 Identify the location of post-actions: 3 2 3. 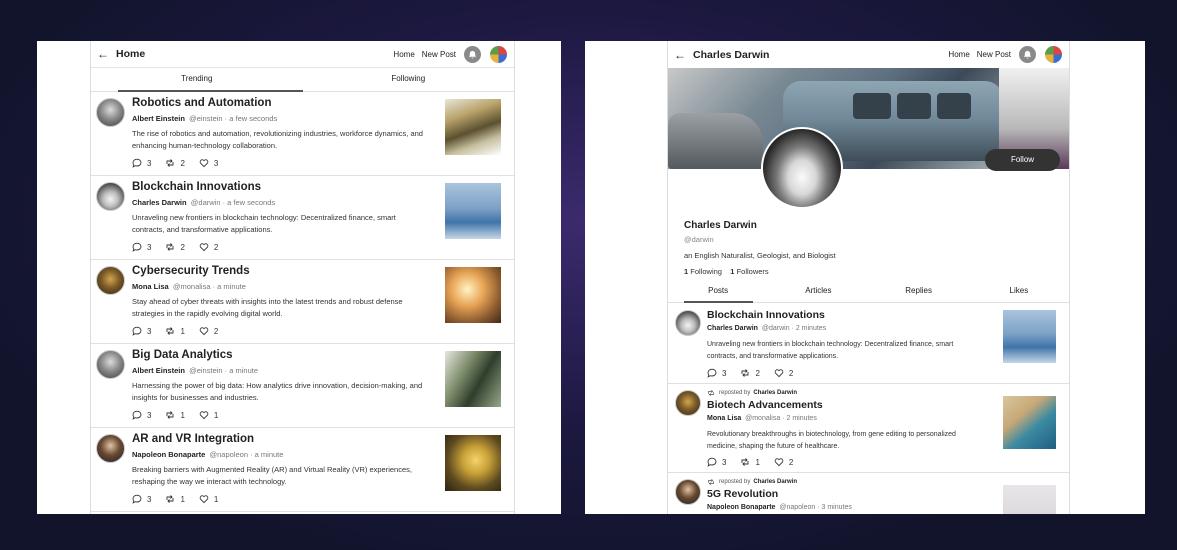
(182, 163).